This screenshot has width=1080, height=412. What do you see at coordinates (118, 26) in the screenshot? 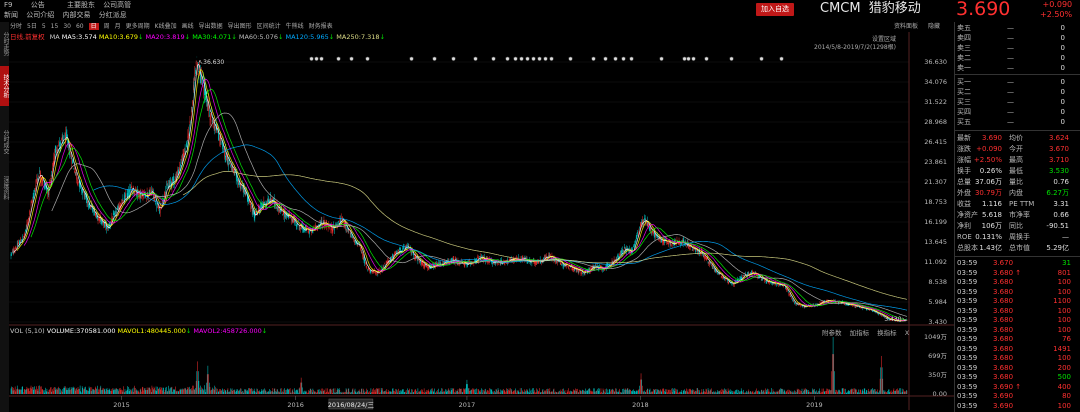
I see `toolbar-item: 月` at bounding box center [118, 26].